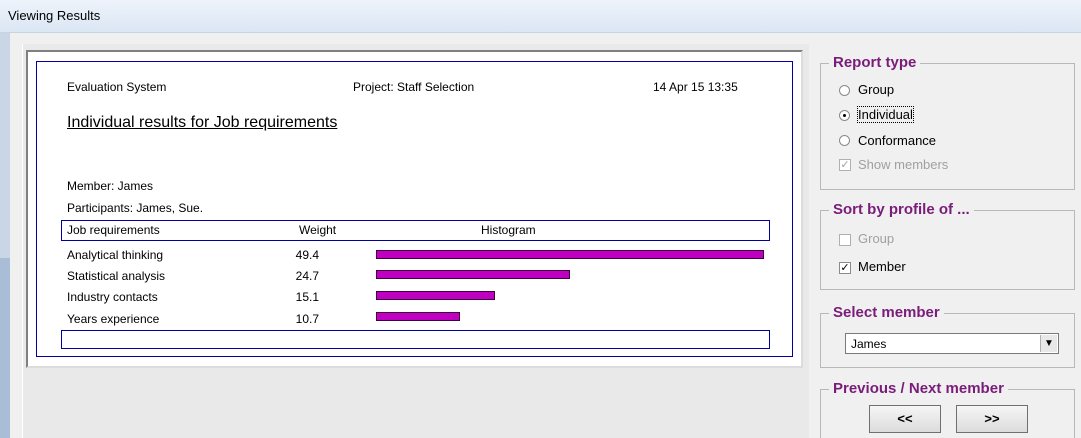 Image resolution: width=1081 pixels, height=438 pixels. Describe the element at coordinates (117, 87) in the screenshot. I see `report-system-name: Evaluation System` at that location.